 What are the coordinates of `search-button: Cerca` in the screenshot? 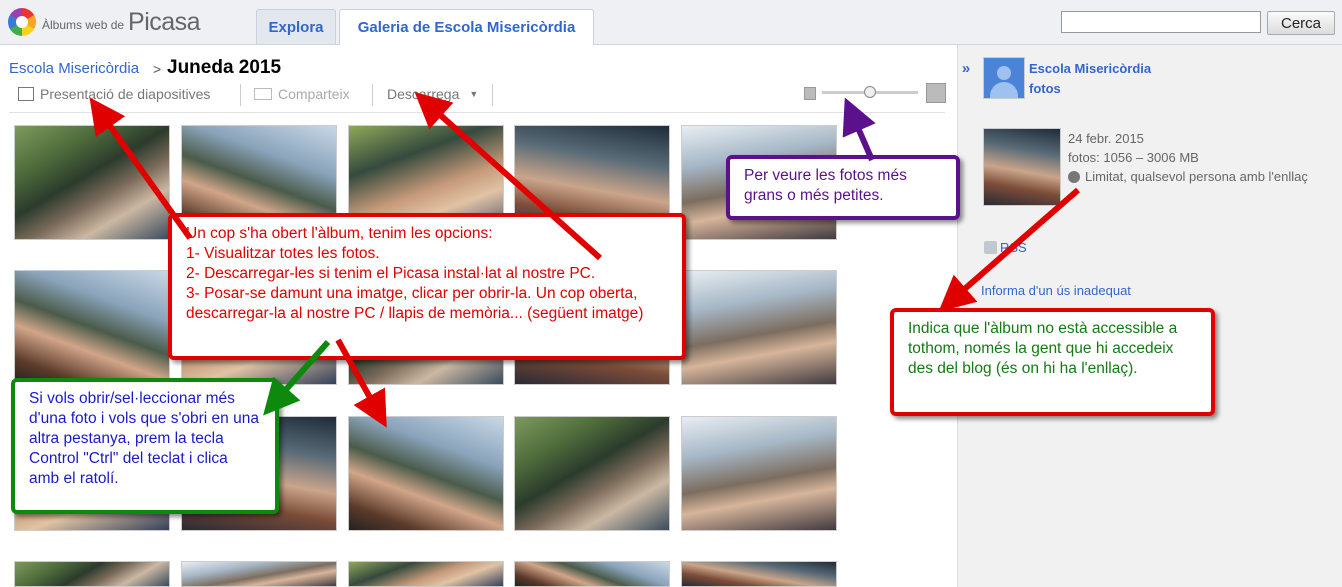 It's located at (1301, 23).